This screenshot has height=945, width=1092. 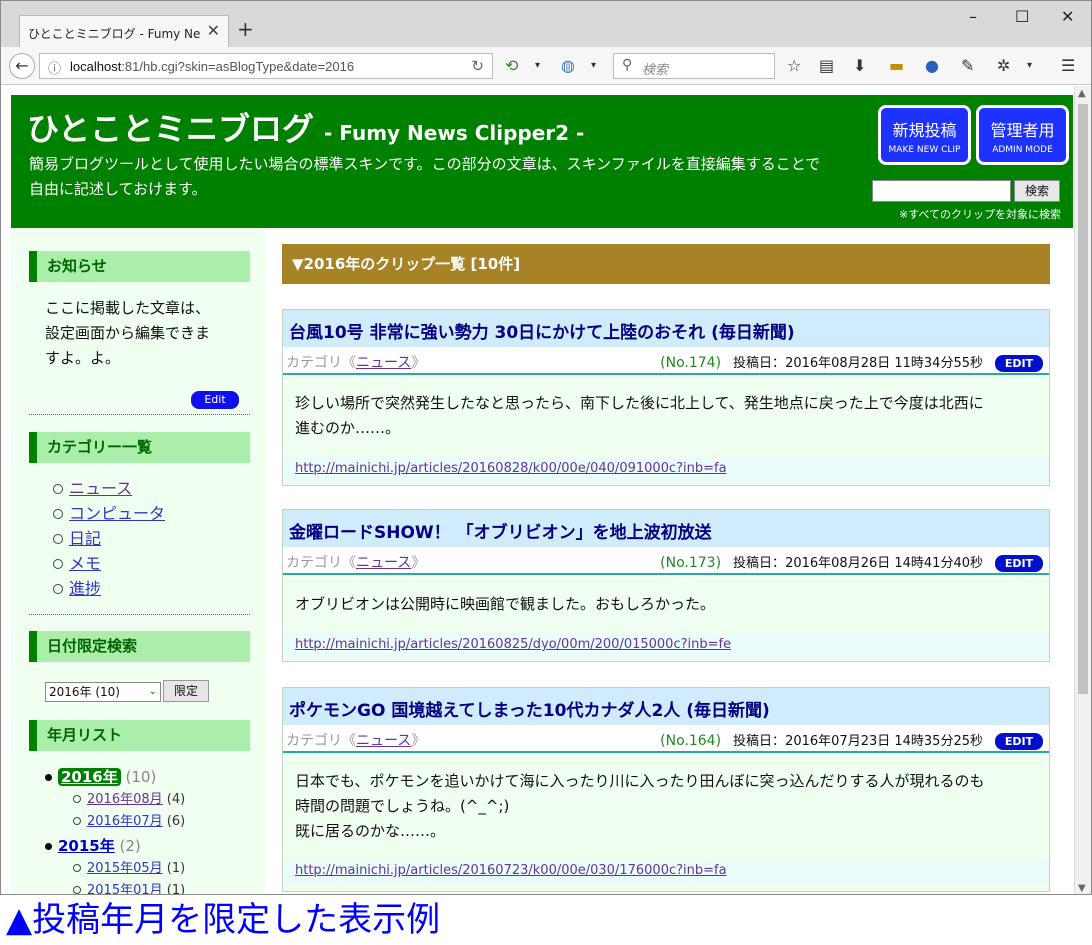 I want to click on minimize-icon: –, so click(x=973, y=16).